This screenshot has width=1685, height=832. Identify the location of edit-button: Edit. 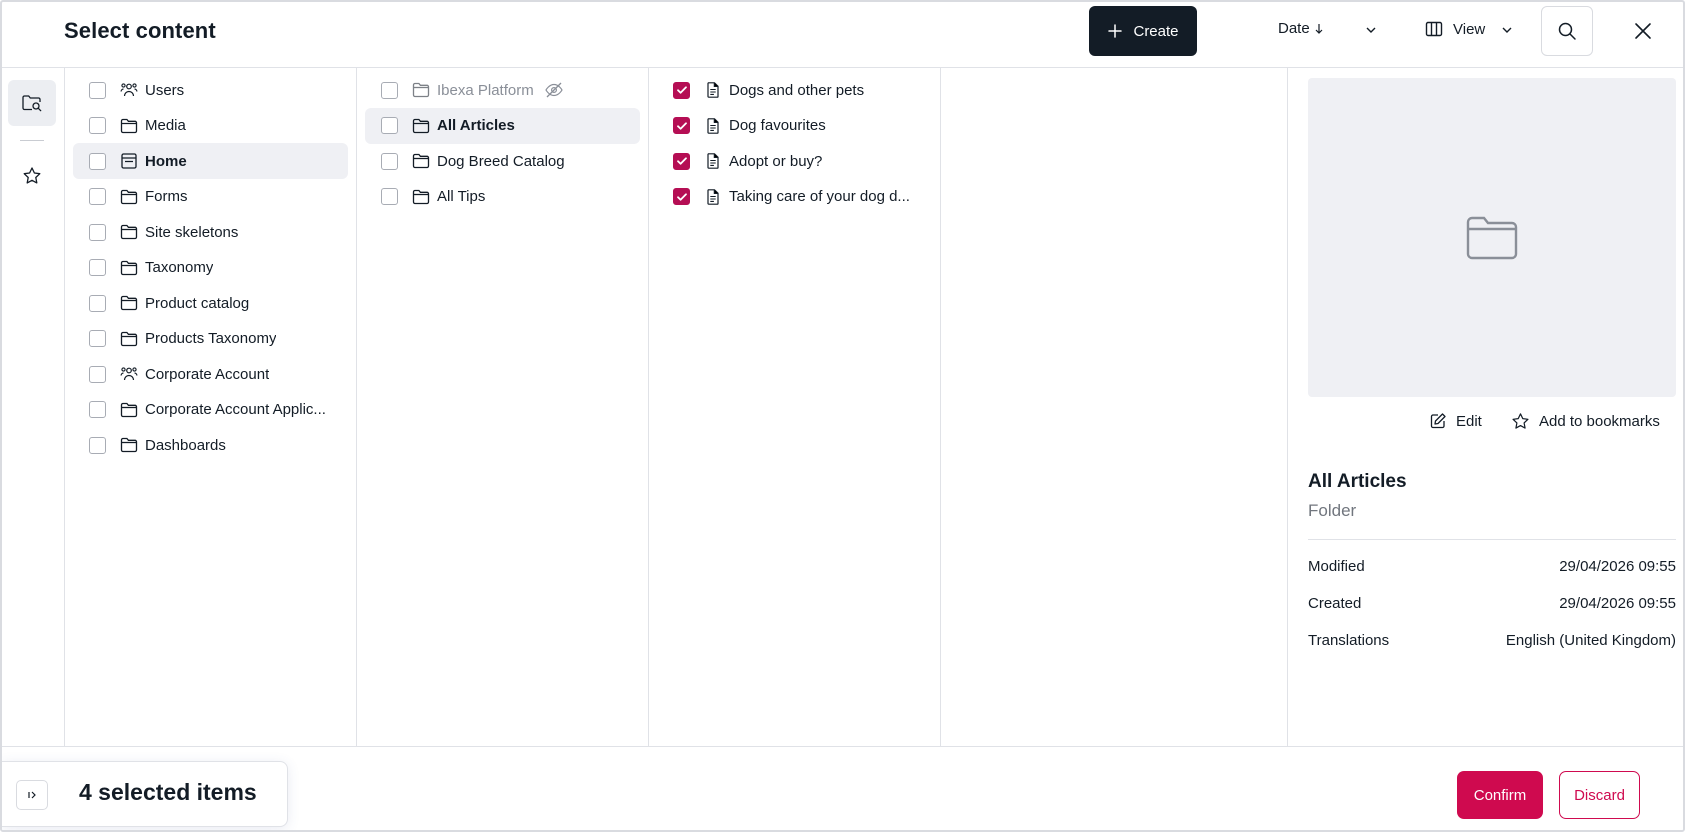
(1455, 421).